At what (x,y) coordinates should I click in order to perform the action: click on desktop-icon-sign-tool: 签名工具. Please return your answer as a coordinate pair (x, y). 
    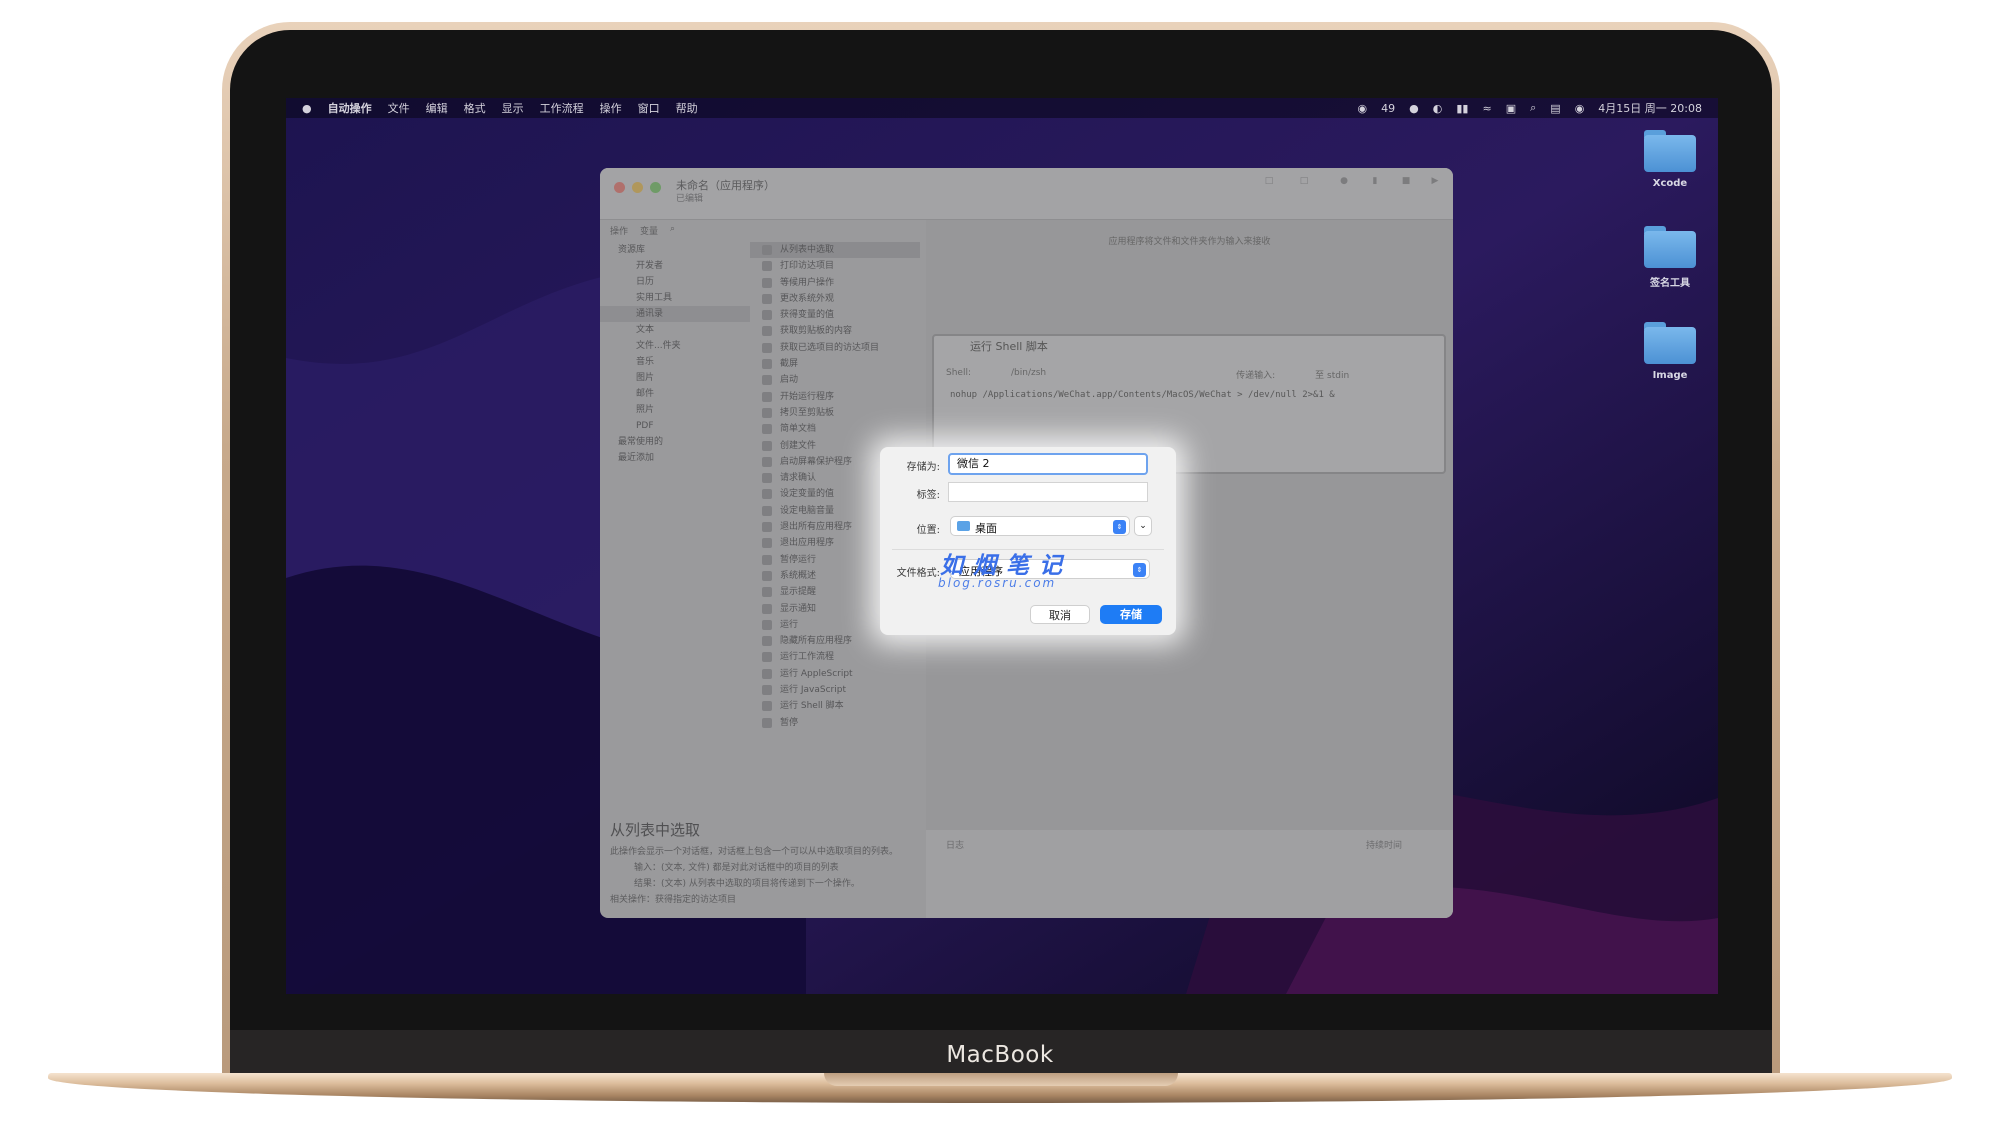
    Looking at the image, I should click on (1670, 257).